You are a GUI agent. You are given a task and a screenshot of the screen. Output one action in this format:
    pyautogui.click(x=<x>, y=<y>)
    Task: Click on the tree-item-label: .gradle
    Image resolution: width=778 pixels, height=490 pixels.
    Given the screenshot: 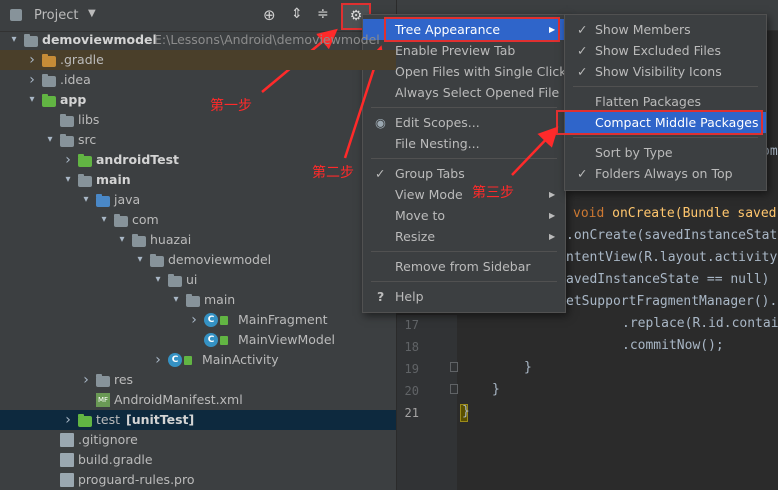 What is the action you would take?
    pyautogui.click(x=82, y=59)
    